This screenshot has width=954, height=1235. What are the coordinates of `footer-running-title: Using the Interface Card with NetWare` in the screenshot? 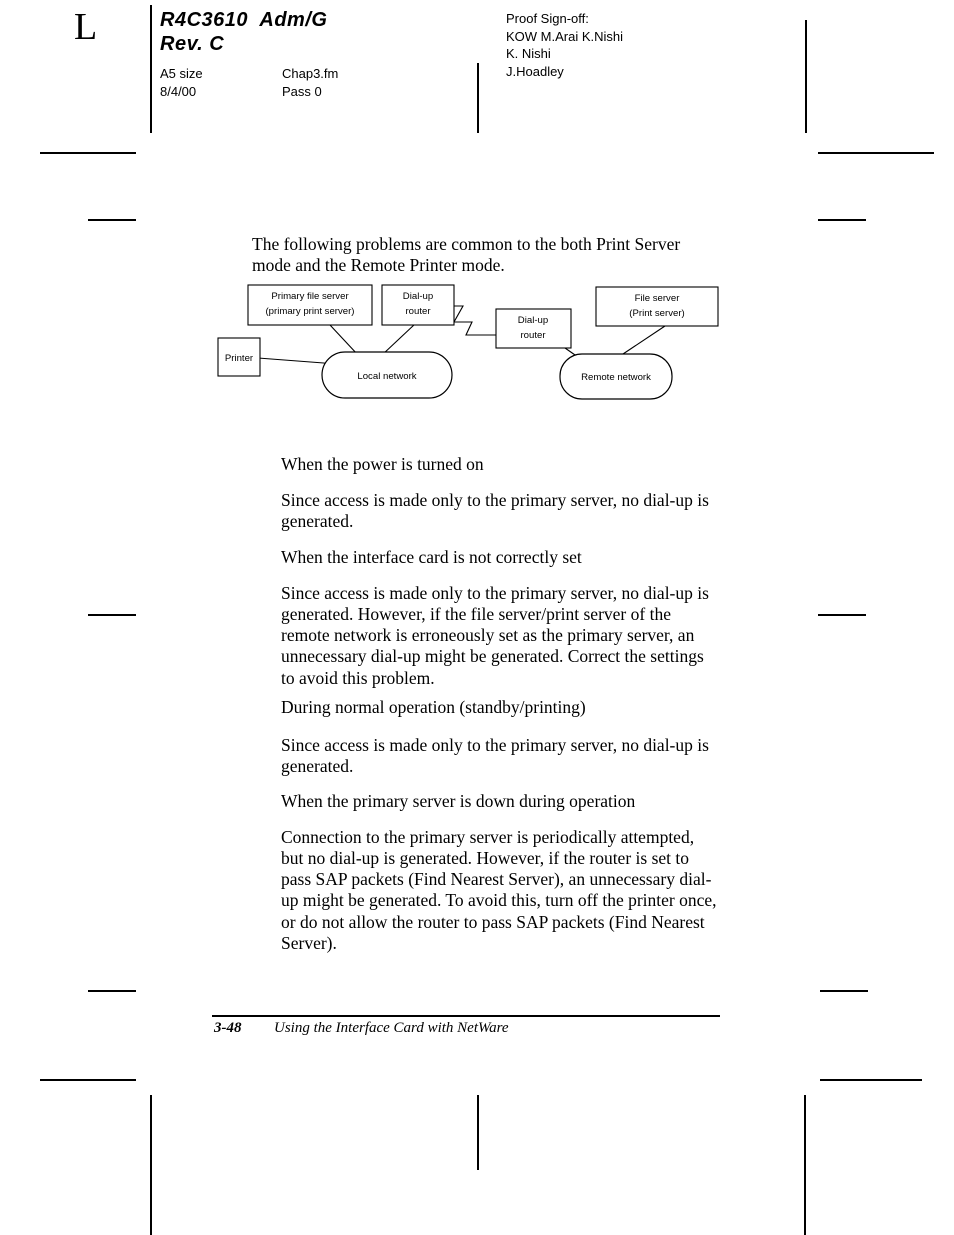 It's located at (391, 1028).